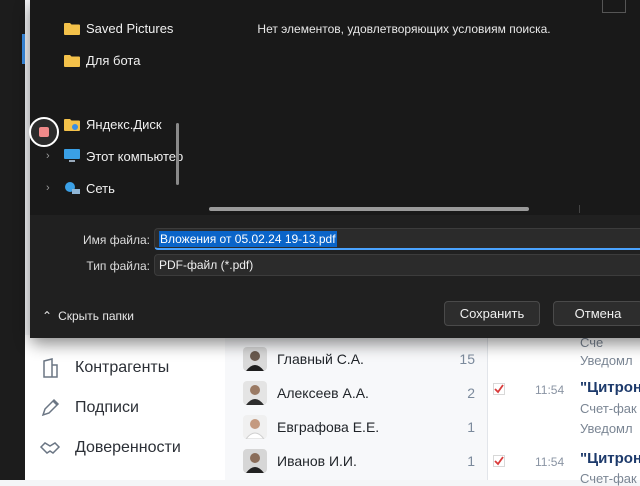 This screenshot has width=640, height=486. What do you see at coordinates (130, 28) in the screenshot?
I see `tree-item-label: Saved Pictures` at bounding box center [130, 28].